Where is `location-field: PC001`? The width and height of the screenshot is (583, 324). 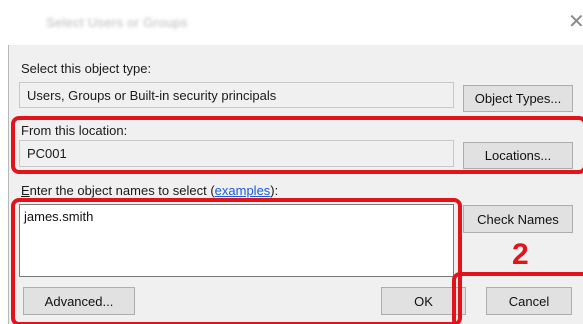 location-field: PC001 is located at coordinates (236, 153).